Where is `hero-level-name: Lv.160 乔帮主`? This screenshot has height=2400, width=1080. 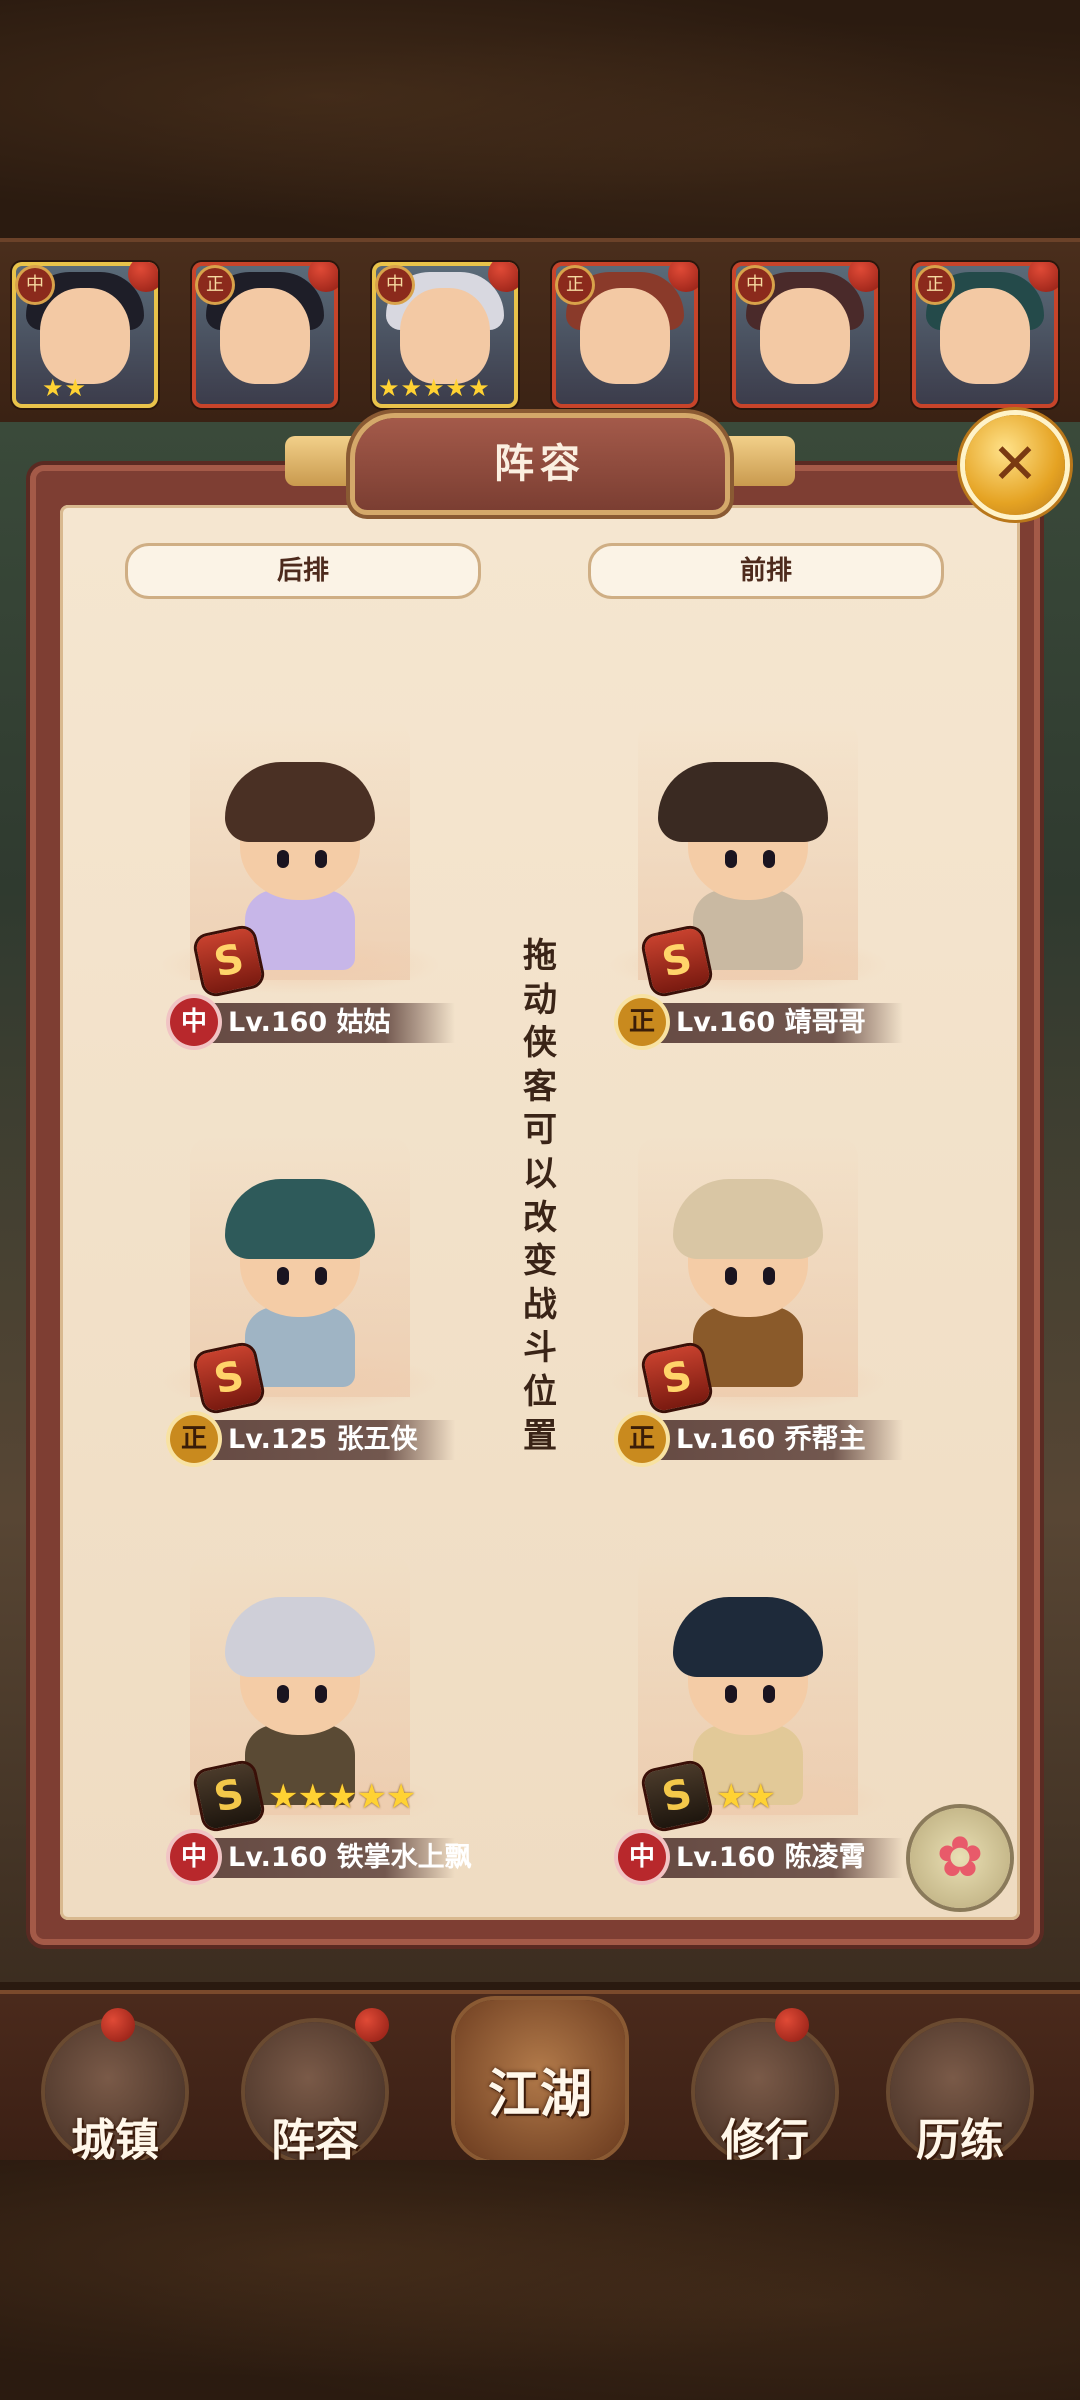 hero-level-name: Lv.160 乔帮主 is located at coordinates (771, 1440).